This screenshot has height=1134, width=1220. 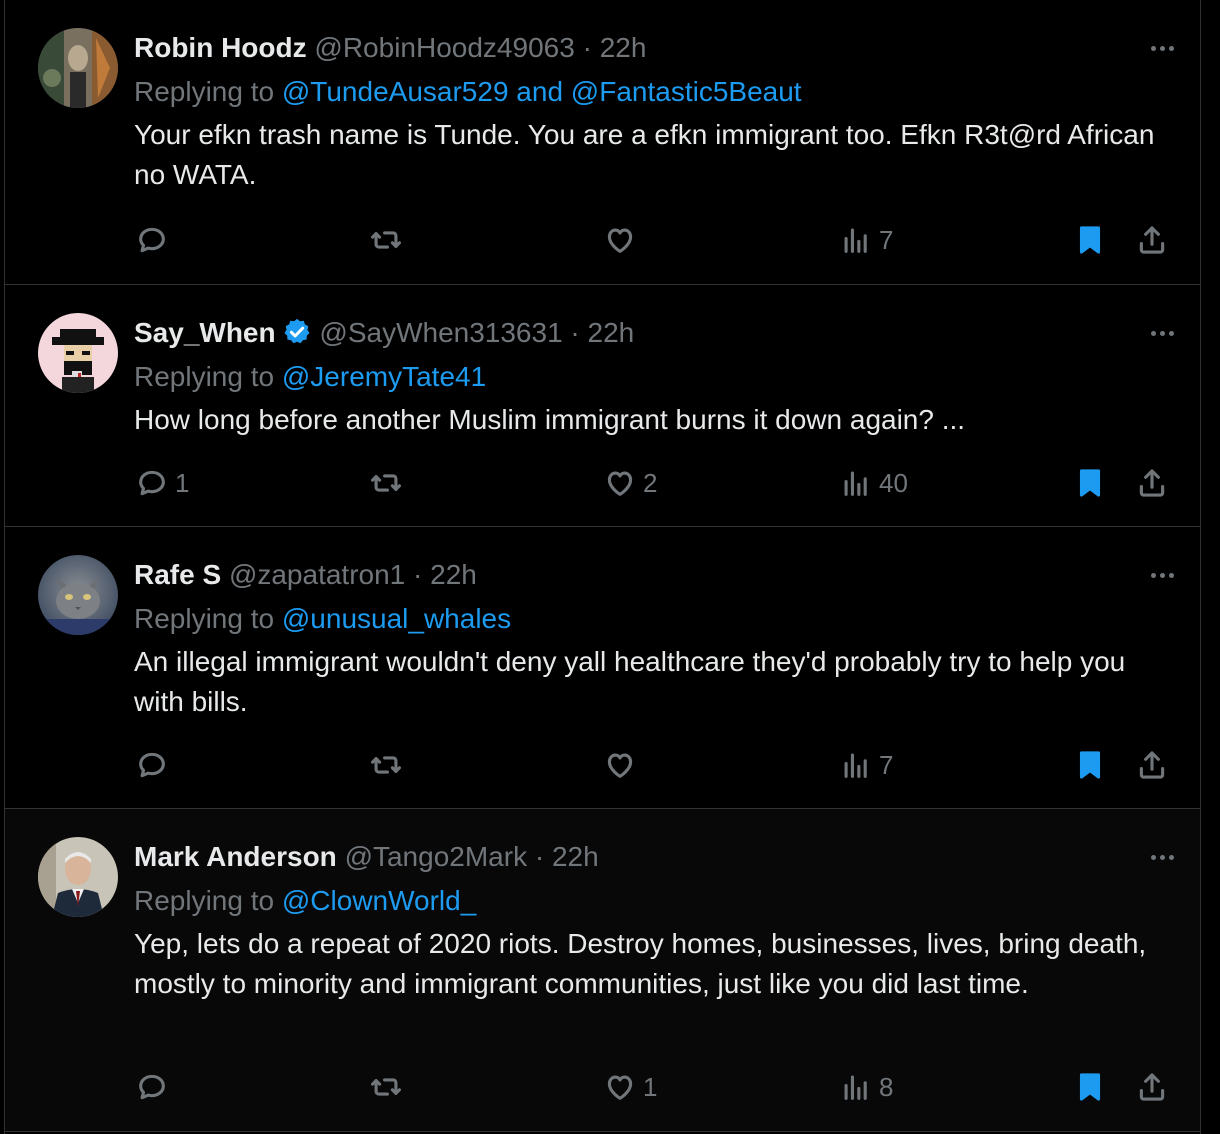 I want to click on replying-to: Replying to @JeremyTate41, so click(x=652, y=377).